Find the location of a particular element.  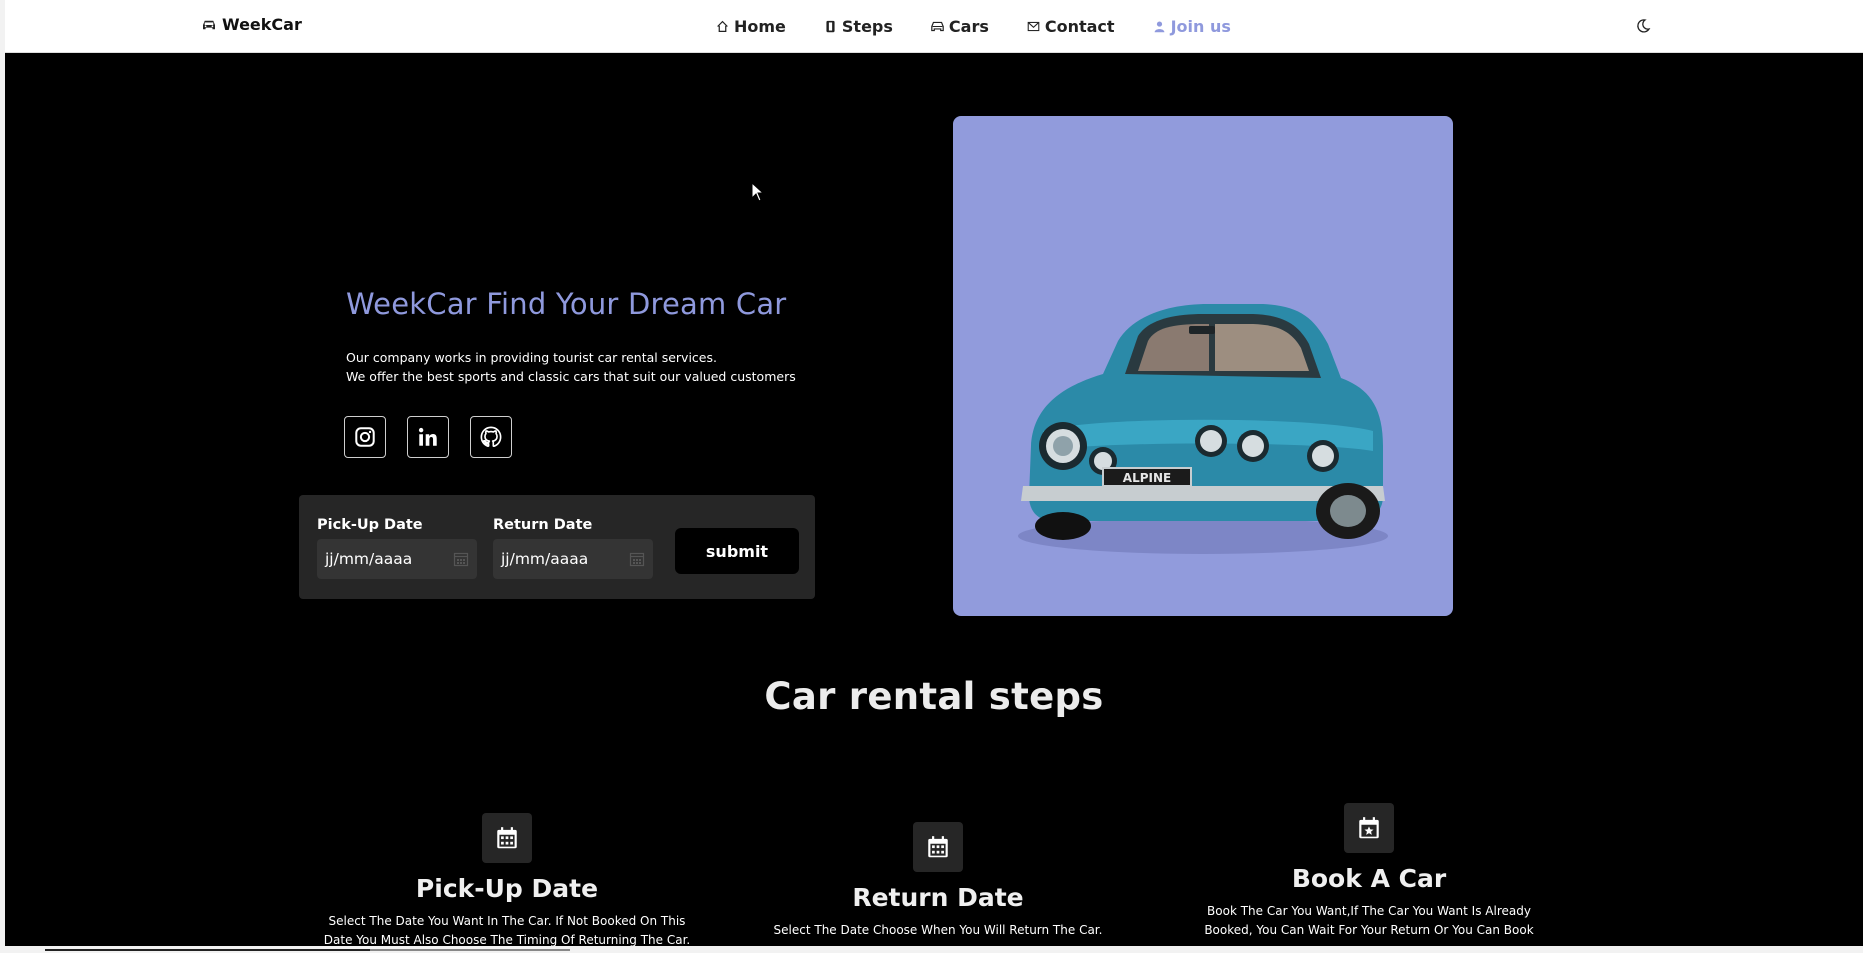

github-icon is located at coordinates (491, 437).